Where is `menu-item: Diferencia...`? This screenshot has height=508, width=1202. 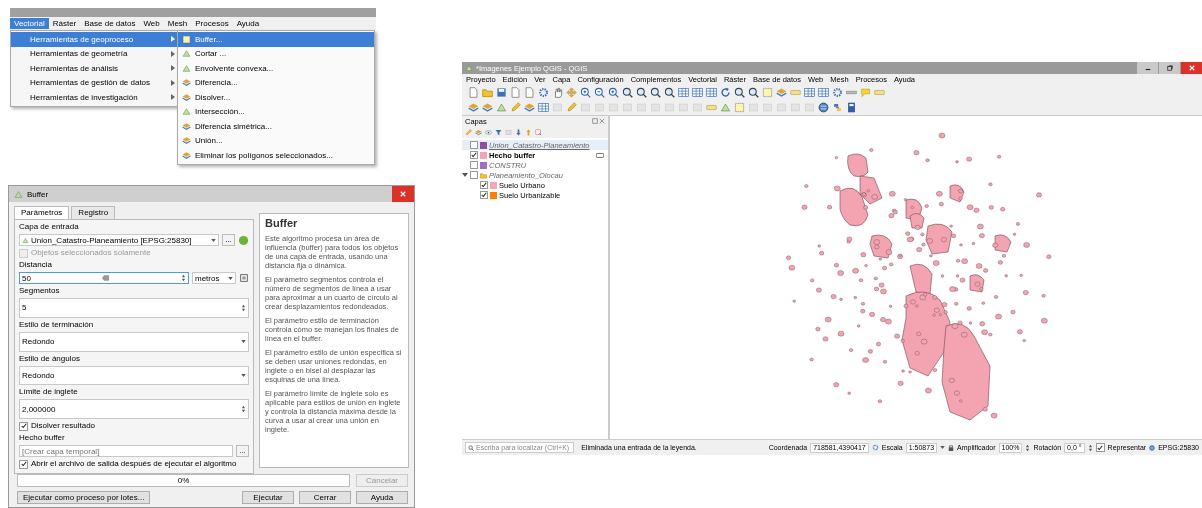 menu-item: Diferencia... is located at coordinates (276, 82).